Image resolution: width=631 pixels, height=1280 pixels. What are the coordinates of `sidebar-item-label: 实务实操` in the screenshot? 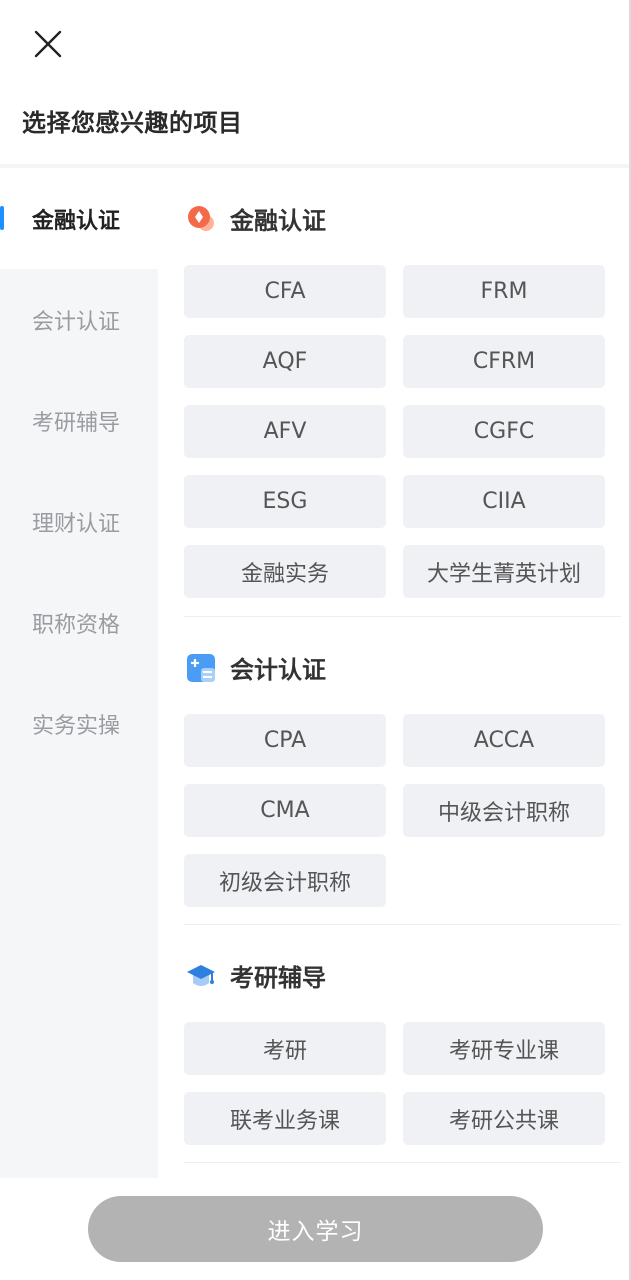 It's located at (76, 726).